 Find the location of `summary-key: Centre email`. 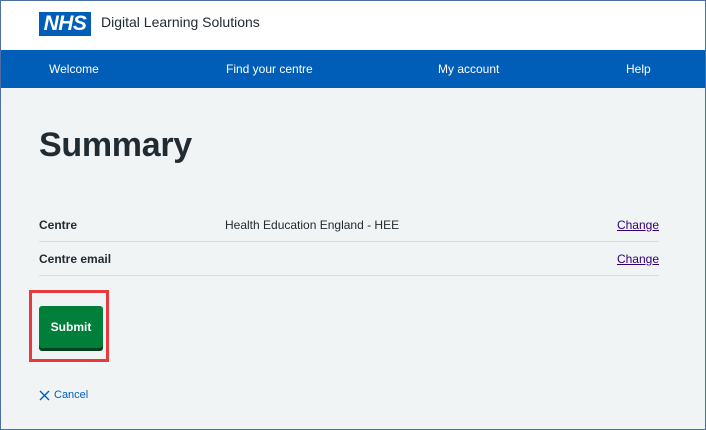

summary-key: Centre email is located at coordinates (75, 259).